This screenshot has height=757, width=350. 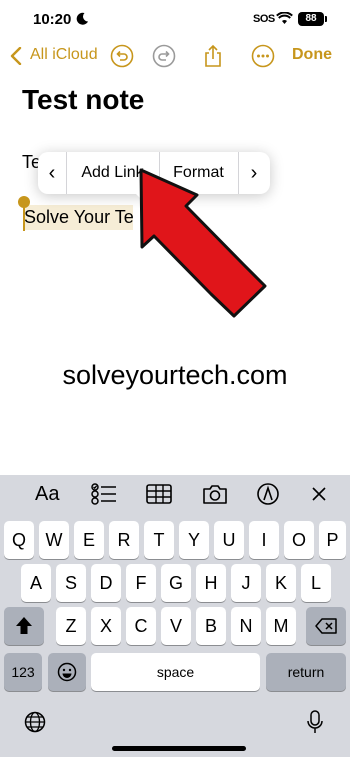 I want to click on selection-handle-bar, so click(x=24, y=217).